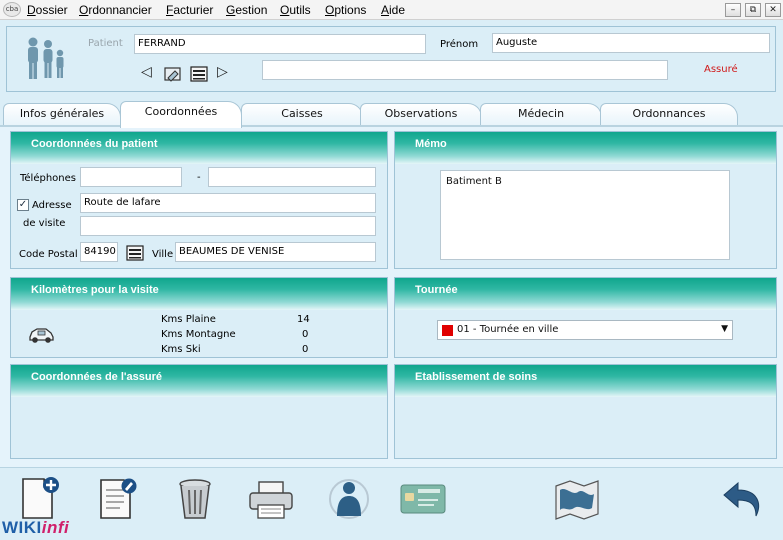  What do you see at coordinates (23, 205) in the screenshot?
I see `adresse-checkbox: ✓` at bounding box center [23, 205].